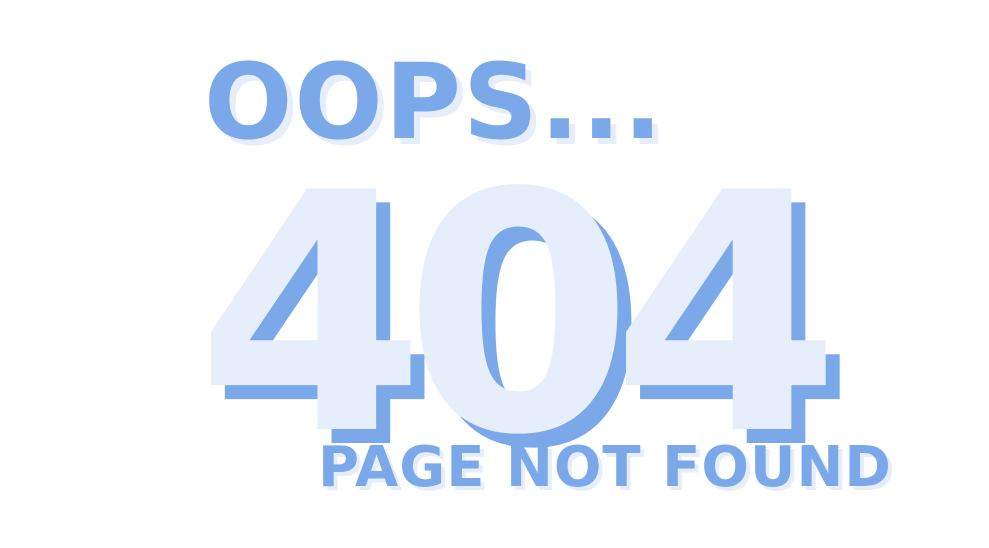  I want to click on page-not-found-text: PAGE NOT FOUND, so click(605, 467).